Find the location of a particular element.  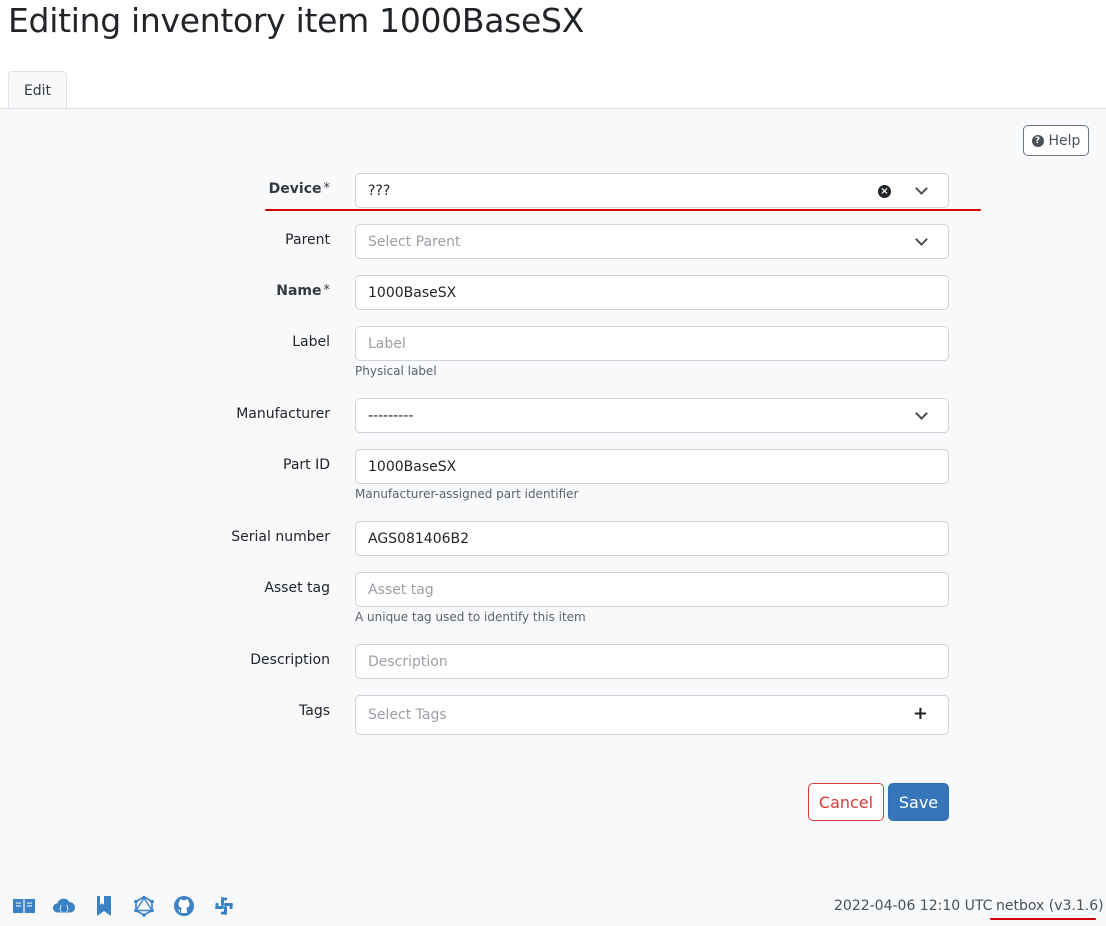

serial-value: AGS081406B2 is located at coordinates (419, 538).